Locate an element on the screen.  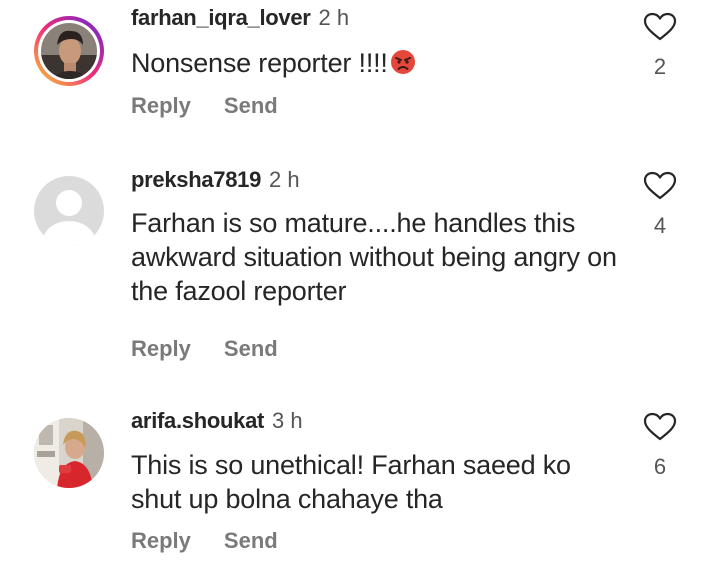
comment-text-block: Nonsense reporter !!!! is located at coordinates (381, 63).